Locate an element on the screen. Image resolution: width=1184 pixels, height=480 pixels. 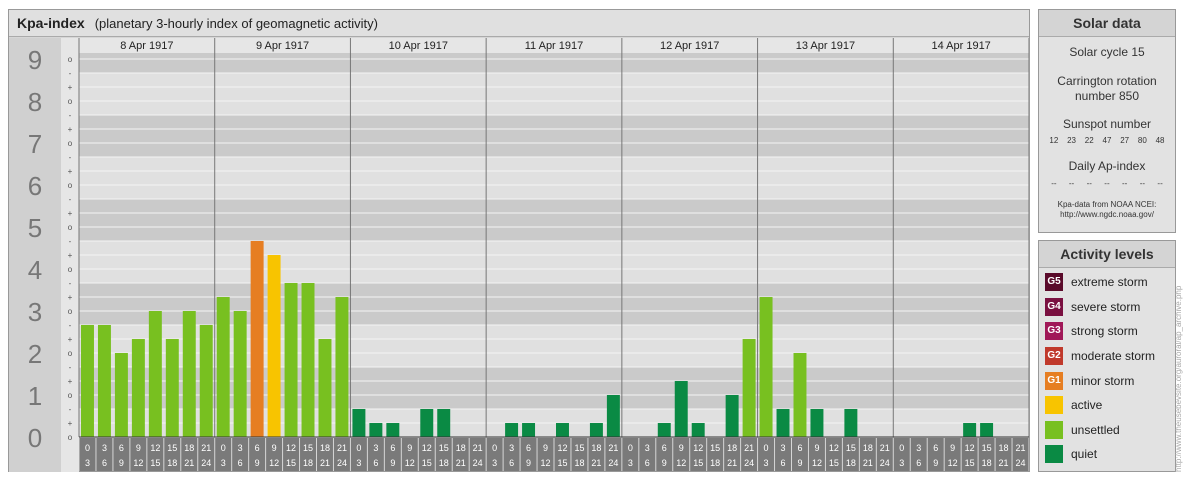
day-label: 9 Apr 1917 is located at coordinates (282, 46).